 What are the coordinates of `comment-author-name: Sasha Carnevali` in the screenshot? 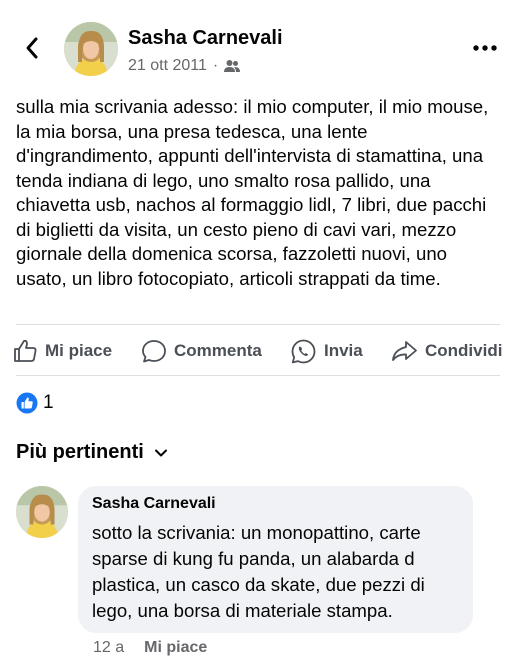 It's located at (154, 504).